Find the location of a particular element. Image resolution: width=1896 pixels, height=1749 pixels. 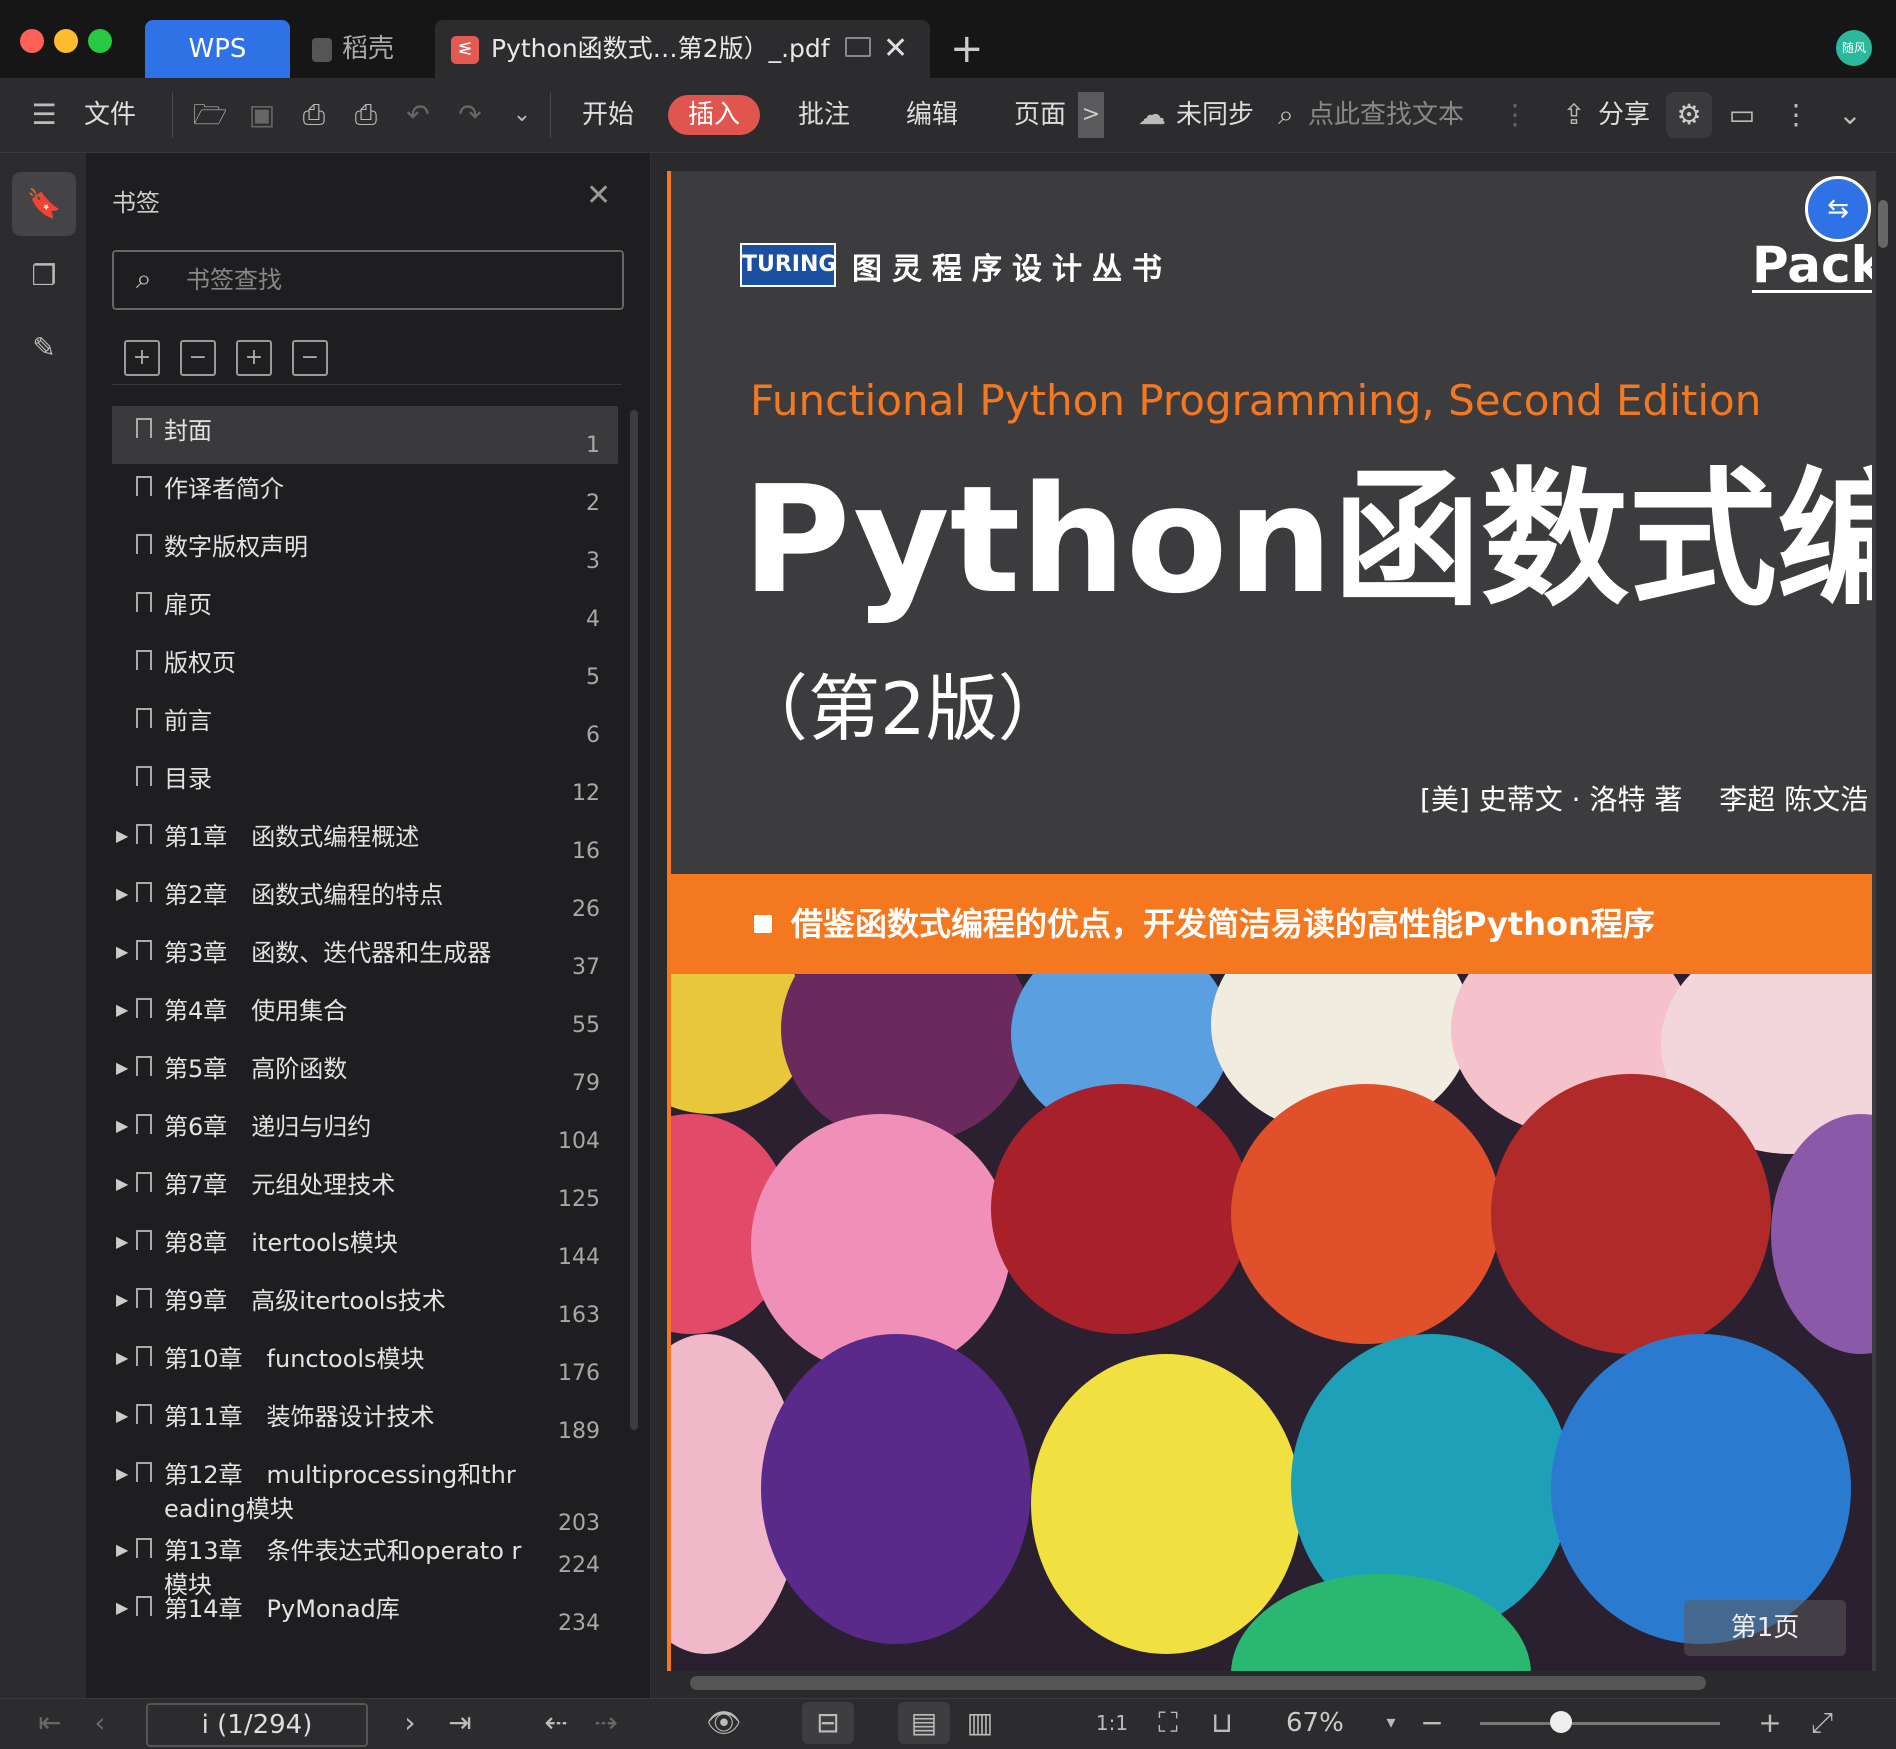

actual-size-icon: 1:1 is located at coordinates (1112, 1723).